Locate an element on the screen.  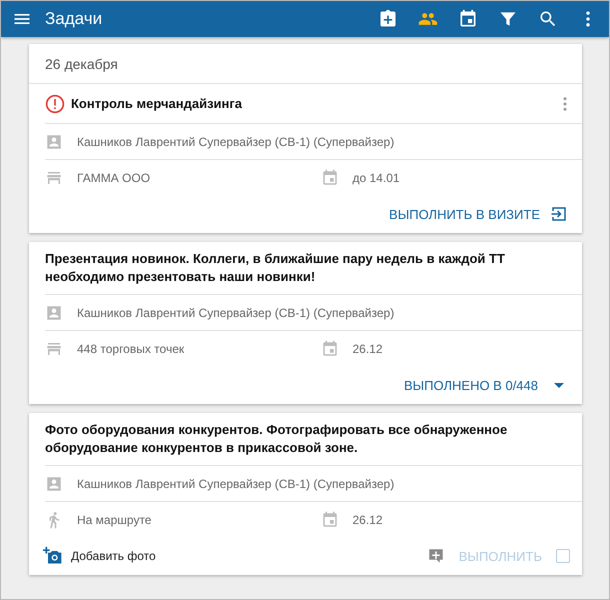
complete-in-visit-button: ВЫПОЛНИТЬ В ВИЗИТЕ is located at coordinates (478, 214).